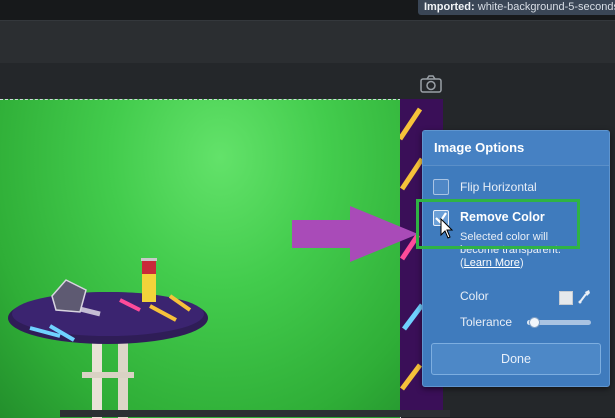 The height and width of the screenshot is (418, 615). I want to click on tolerance-slider-thumb, so click(535, 322).